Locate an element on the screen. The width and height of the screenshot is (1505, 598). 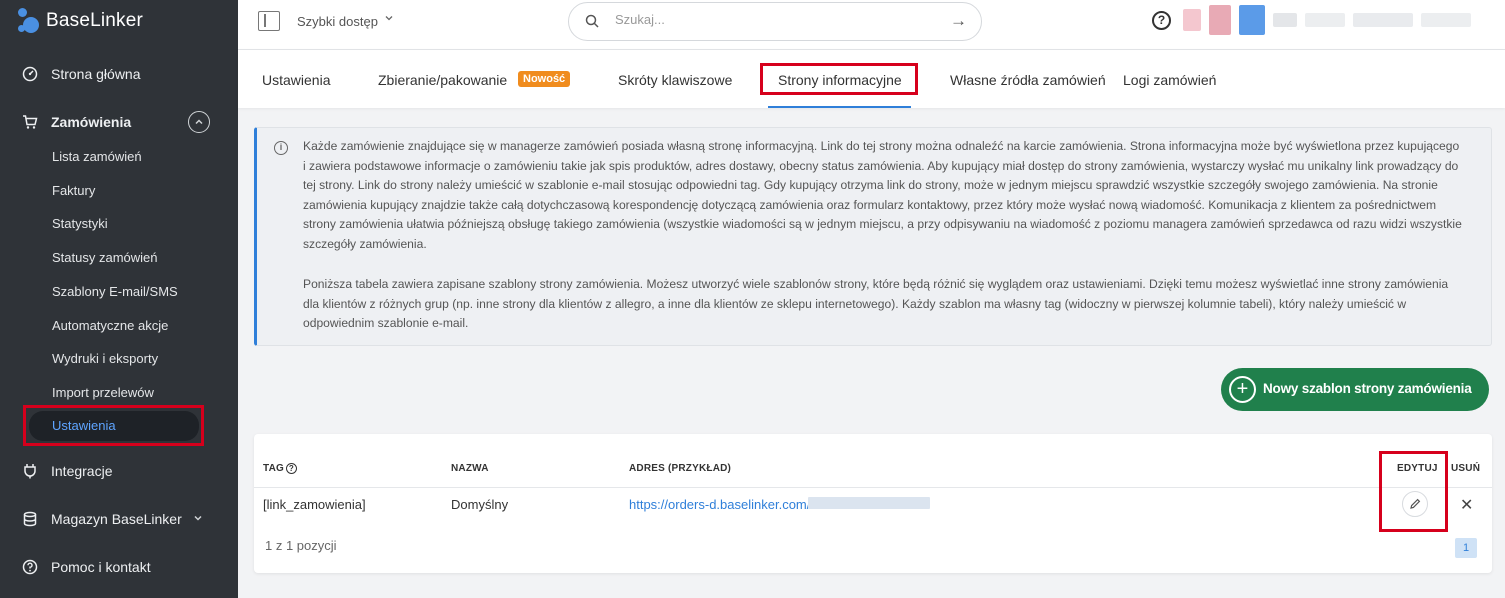
sidebar-subitem-transfer-import: Import przelewów is located at coordinates (103, 393).